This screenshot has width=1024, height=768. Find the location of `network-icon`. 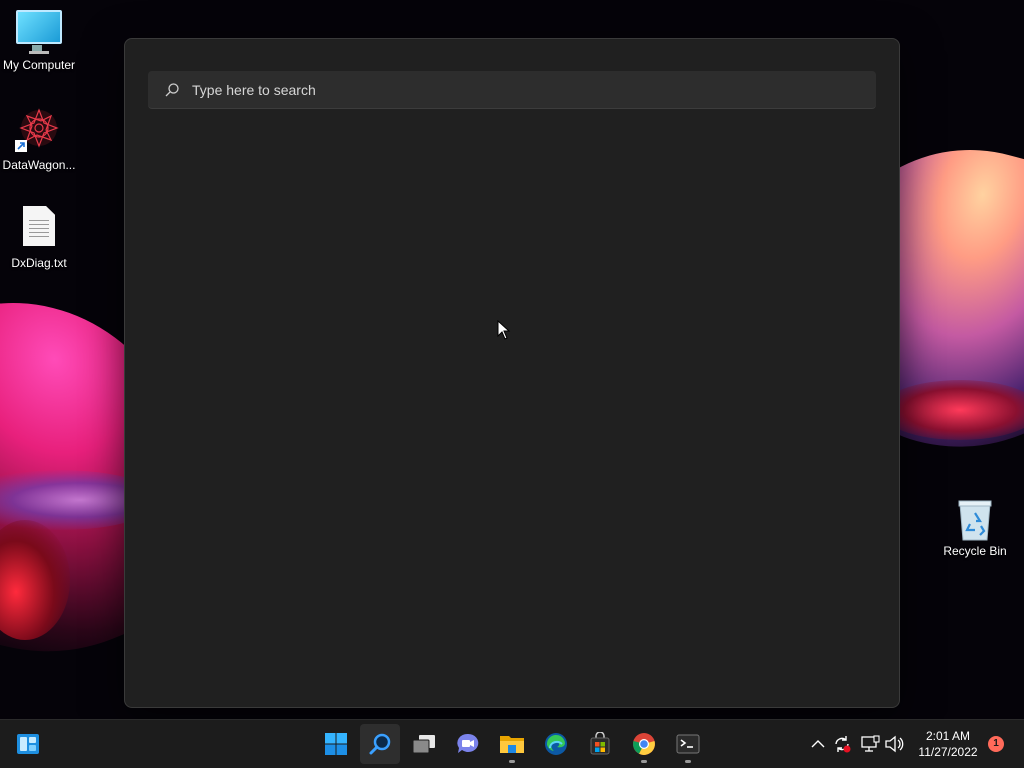

network-icon is located at coordinates (870, 743).